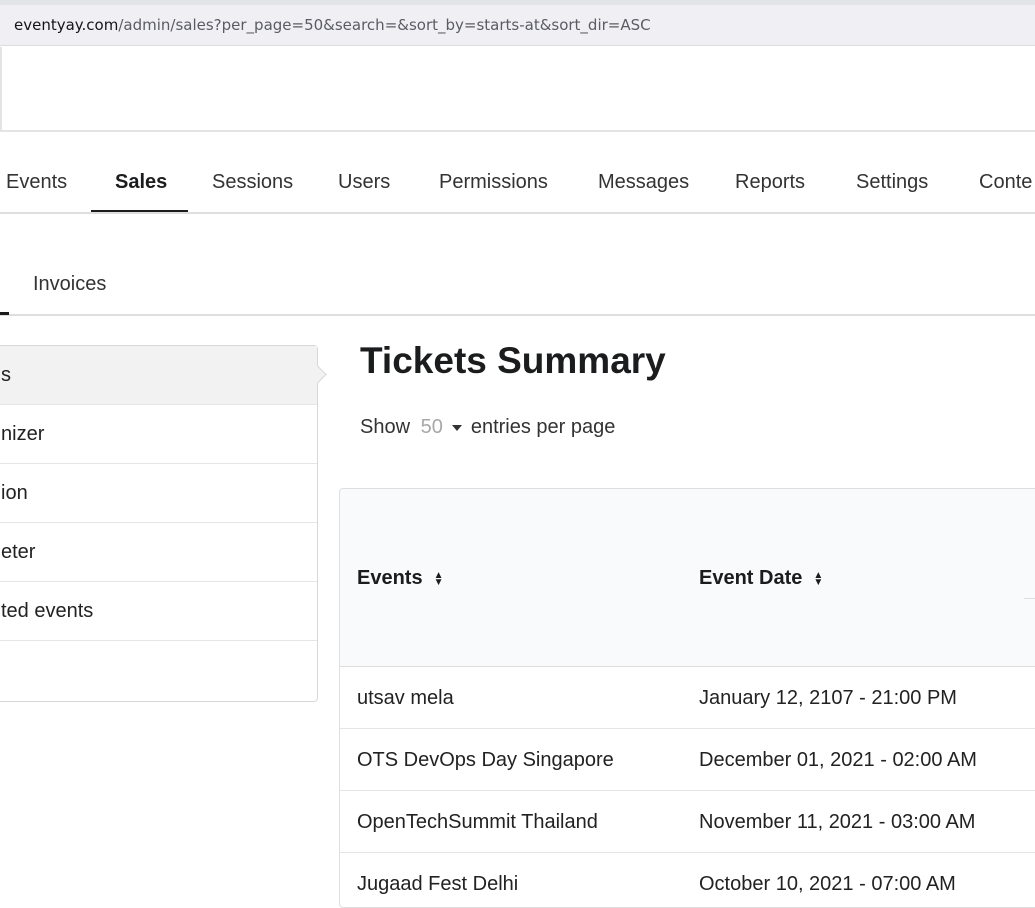  Describe the element at coordinates (141, 182) in the screenshot. I see `nav-tab-sales: Sales` at that location.